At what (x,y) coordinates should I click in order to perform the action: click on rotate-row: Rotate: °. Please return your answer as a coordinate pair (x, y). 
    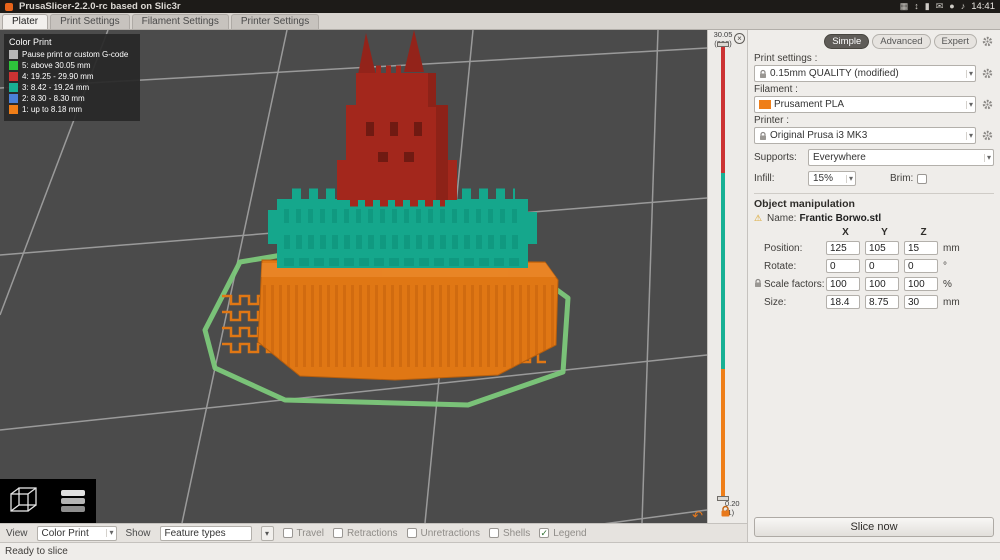
    Looking at the image, I should click on (874, 266).